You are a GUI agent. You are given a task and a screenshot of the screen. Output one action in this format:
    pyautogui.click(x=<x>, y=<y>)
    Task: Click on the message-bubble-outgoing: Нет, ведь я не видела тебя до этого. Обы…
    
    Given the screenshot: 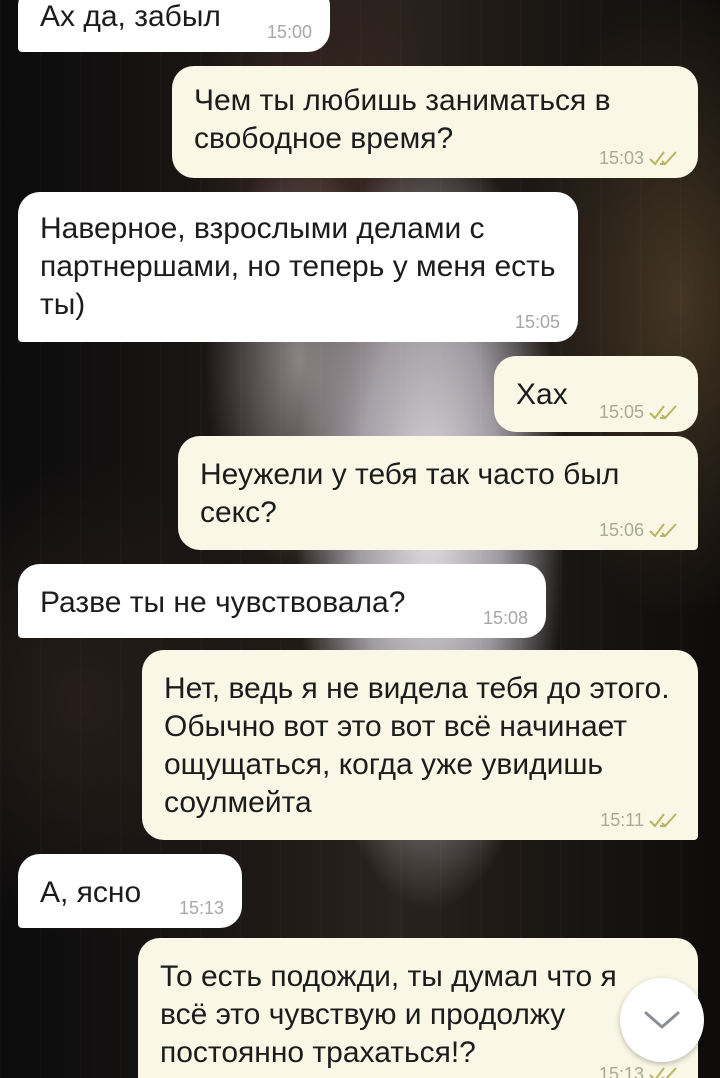 What is the action you would take?
    pyautogui.click(x=420, y=745)
    